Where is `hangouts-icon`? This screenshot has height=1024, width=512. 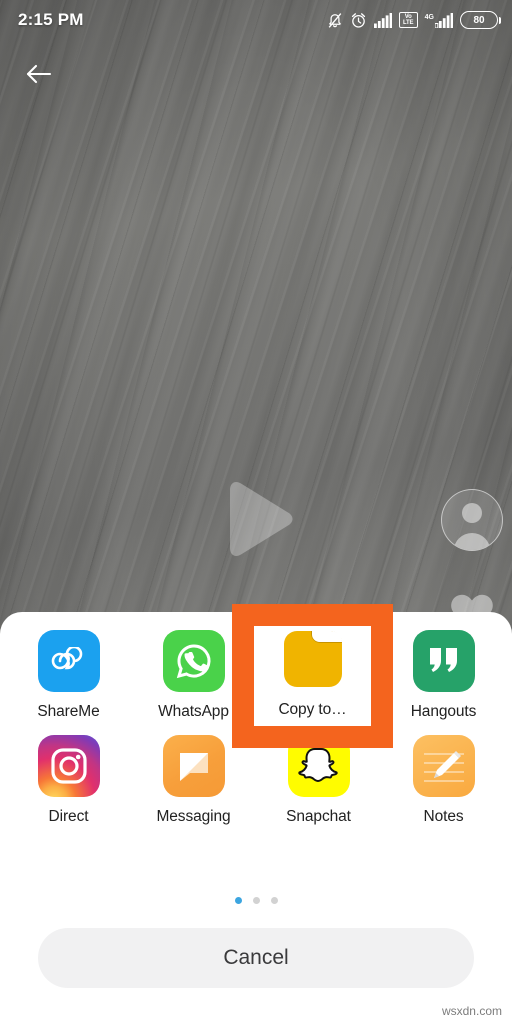 hangouts-icon is located at coordinates (443, 661).